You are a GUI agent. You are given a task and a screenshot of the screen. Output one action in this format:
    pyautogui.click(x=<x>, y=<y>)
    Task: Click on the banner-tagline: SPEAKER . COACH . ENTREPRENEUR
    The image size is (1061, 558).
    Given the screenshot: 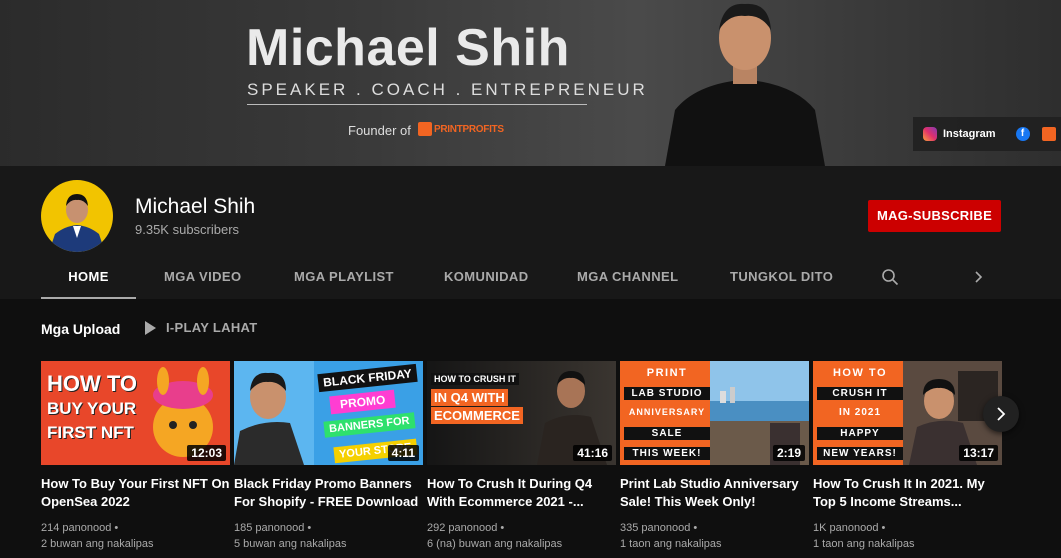 What is the action you would take?
    pyautogui.click(x=447, y=89)
    